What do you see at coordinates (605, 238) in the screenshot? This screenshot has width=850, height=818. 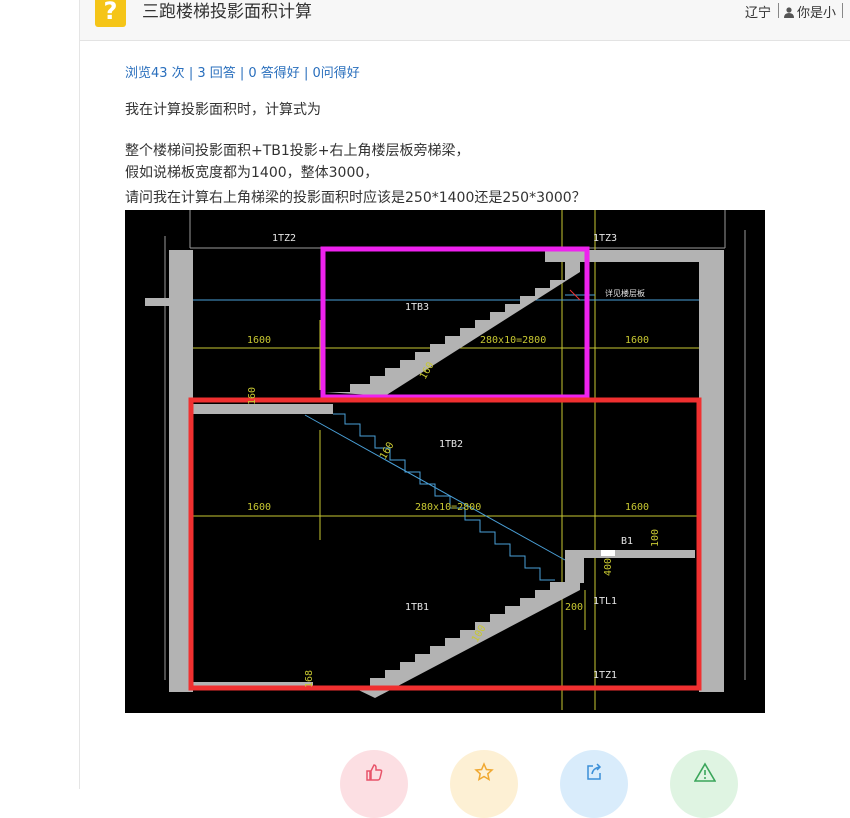 I see `label-tz3: 1TZ3` at bounding box center [605, 238].